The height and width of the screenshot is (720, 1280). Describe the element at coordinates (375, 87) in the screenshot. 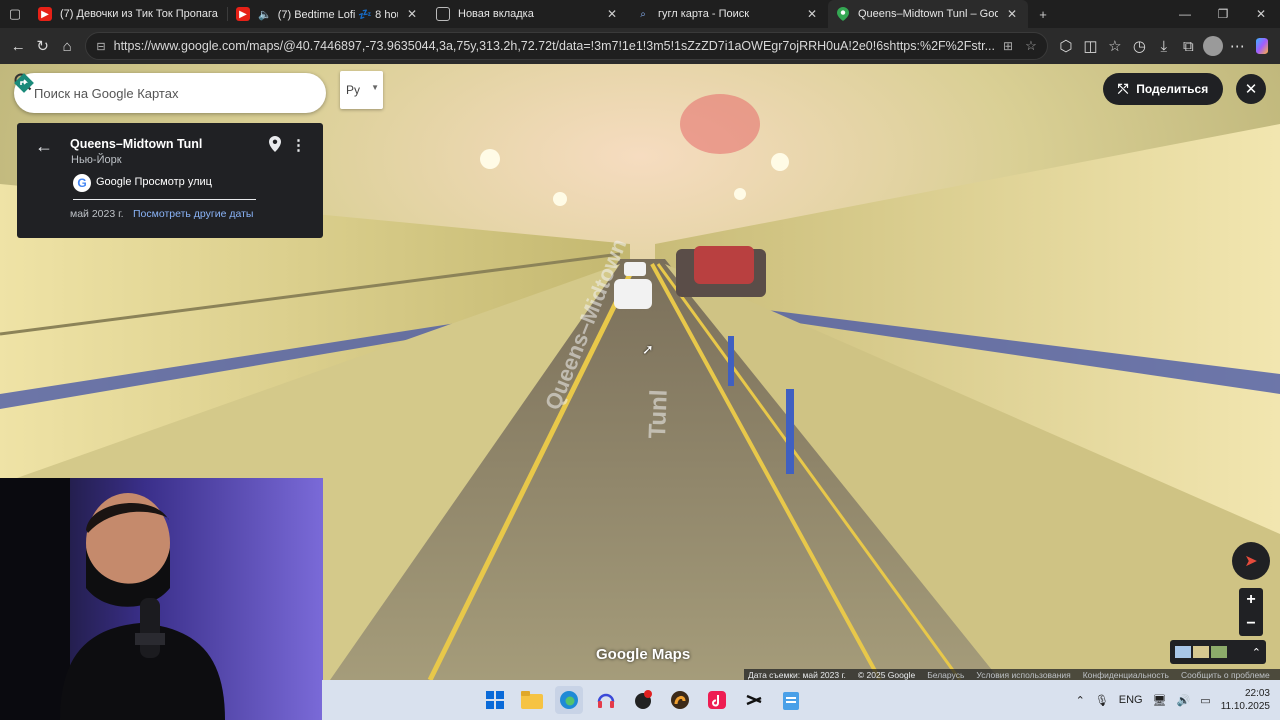

I see `chevron-down-icon: ▼` at that location.